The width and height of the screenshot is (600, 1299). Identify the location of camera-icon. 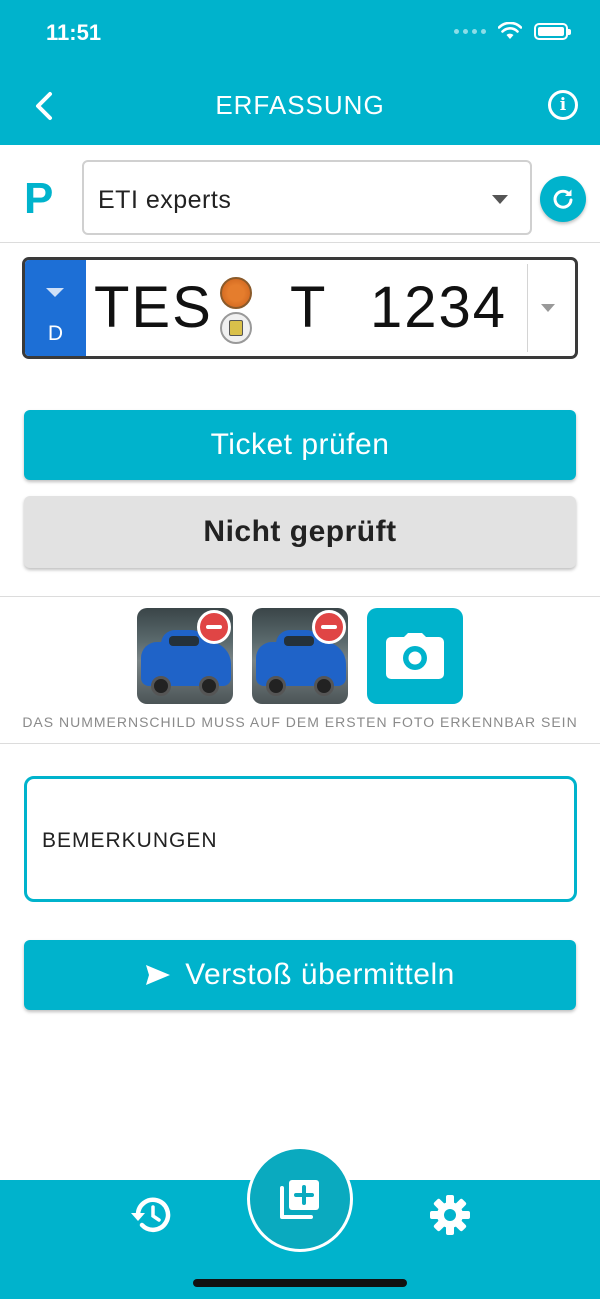
(415, 656).